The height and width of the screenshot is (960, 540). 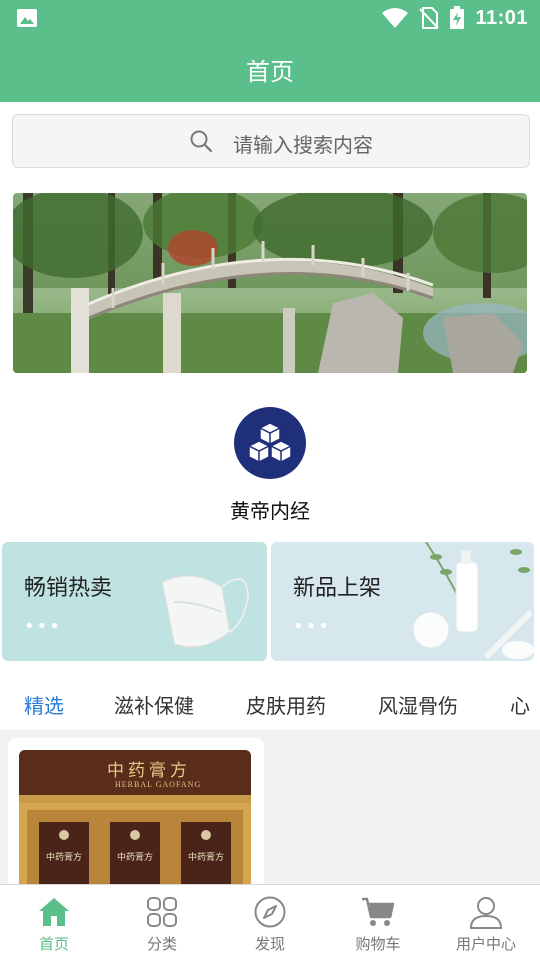 I want to click on search-input: 请输入搜索内容, so click(x=271, y=141).